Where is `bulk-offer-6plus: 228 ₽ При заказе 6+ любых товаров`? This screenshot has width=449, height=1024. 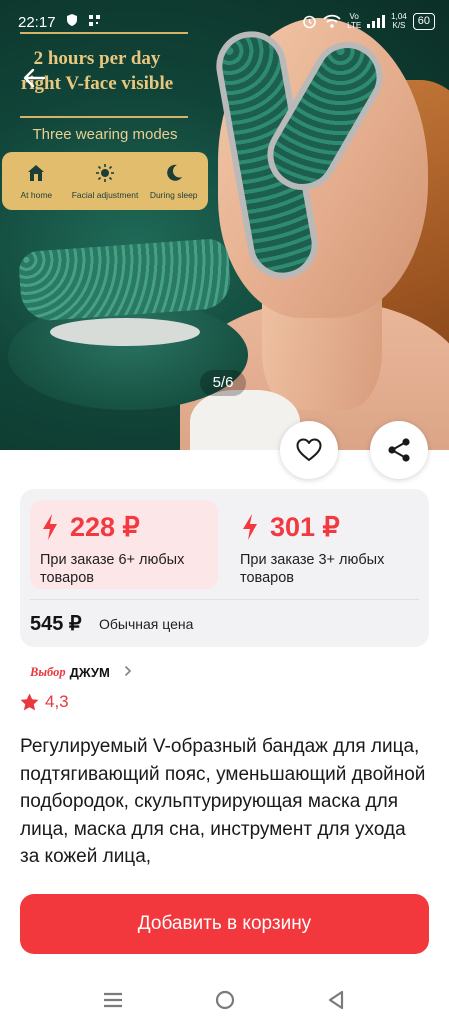
bulk-offer-6plus: 228 ₽ При заказе 6+ любых товаров is located at coordinates (124, 544).